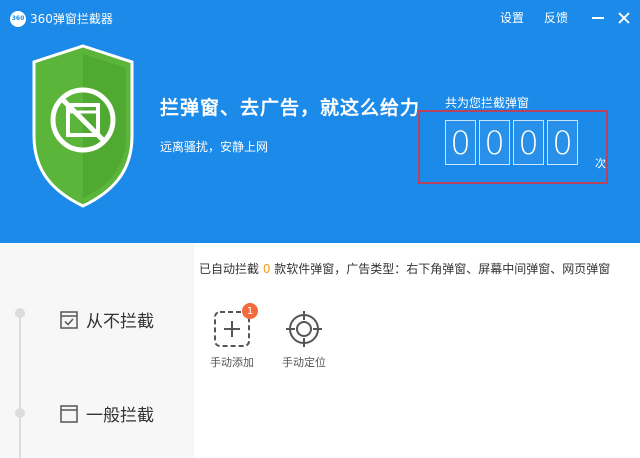  What do you see at coordinates (511, 142) in the screenshot?
I see `counter-digits: 0 0 0 0` at bounding box center [511, 142].